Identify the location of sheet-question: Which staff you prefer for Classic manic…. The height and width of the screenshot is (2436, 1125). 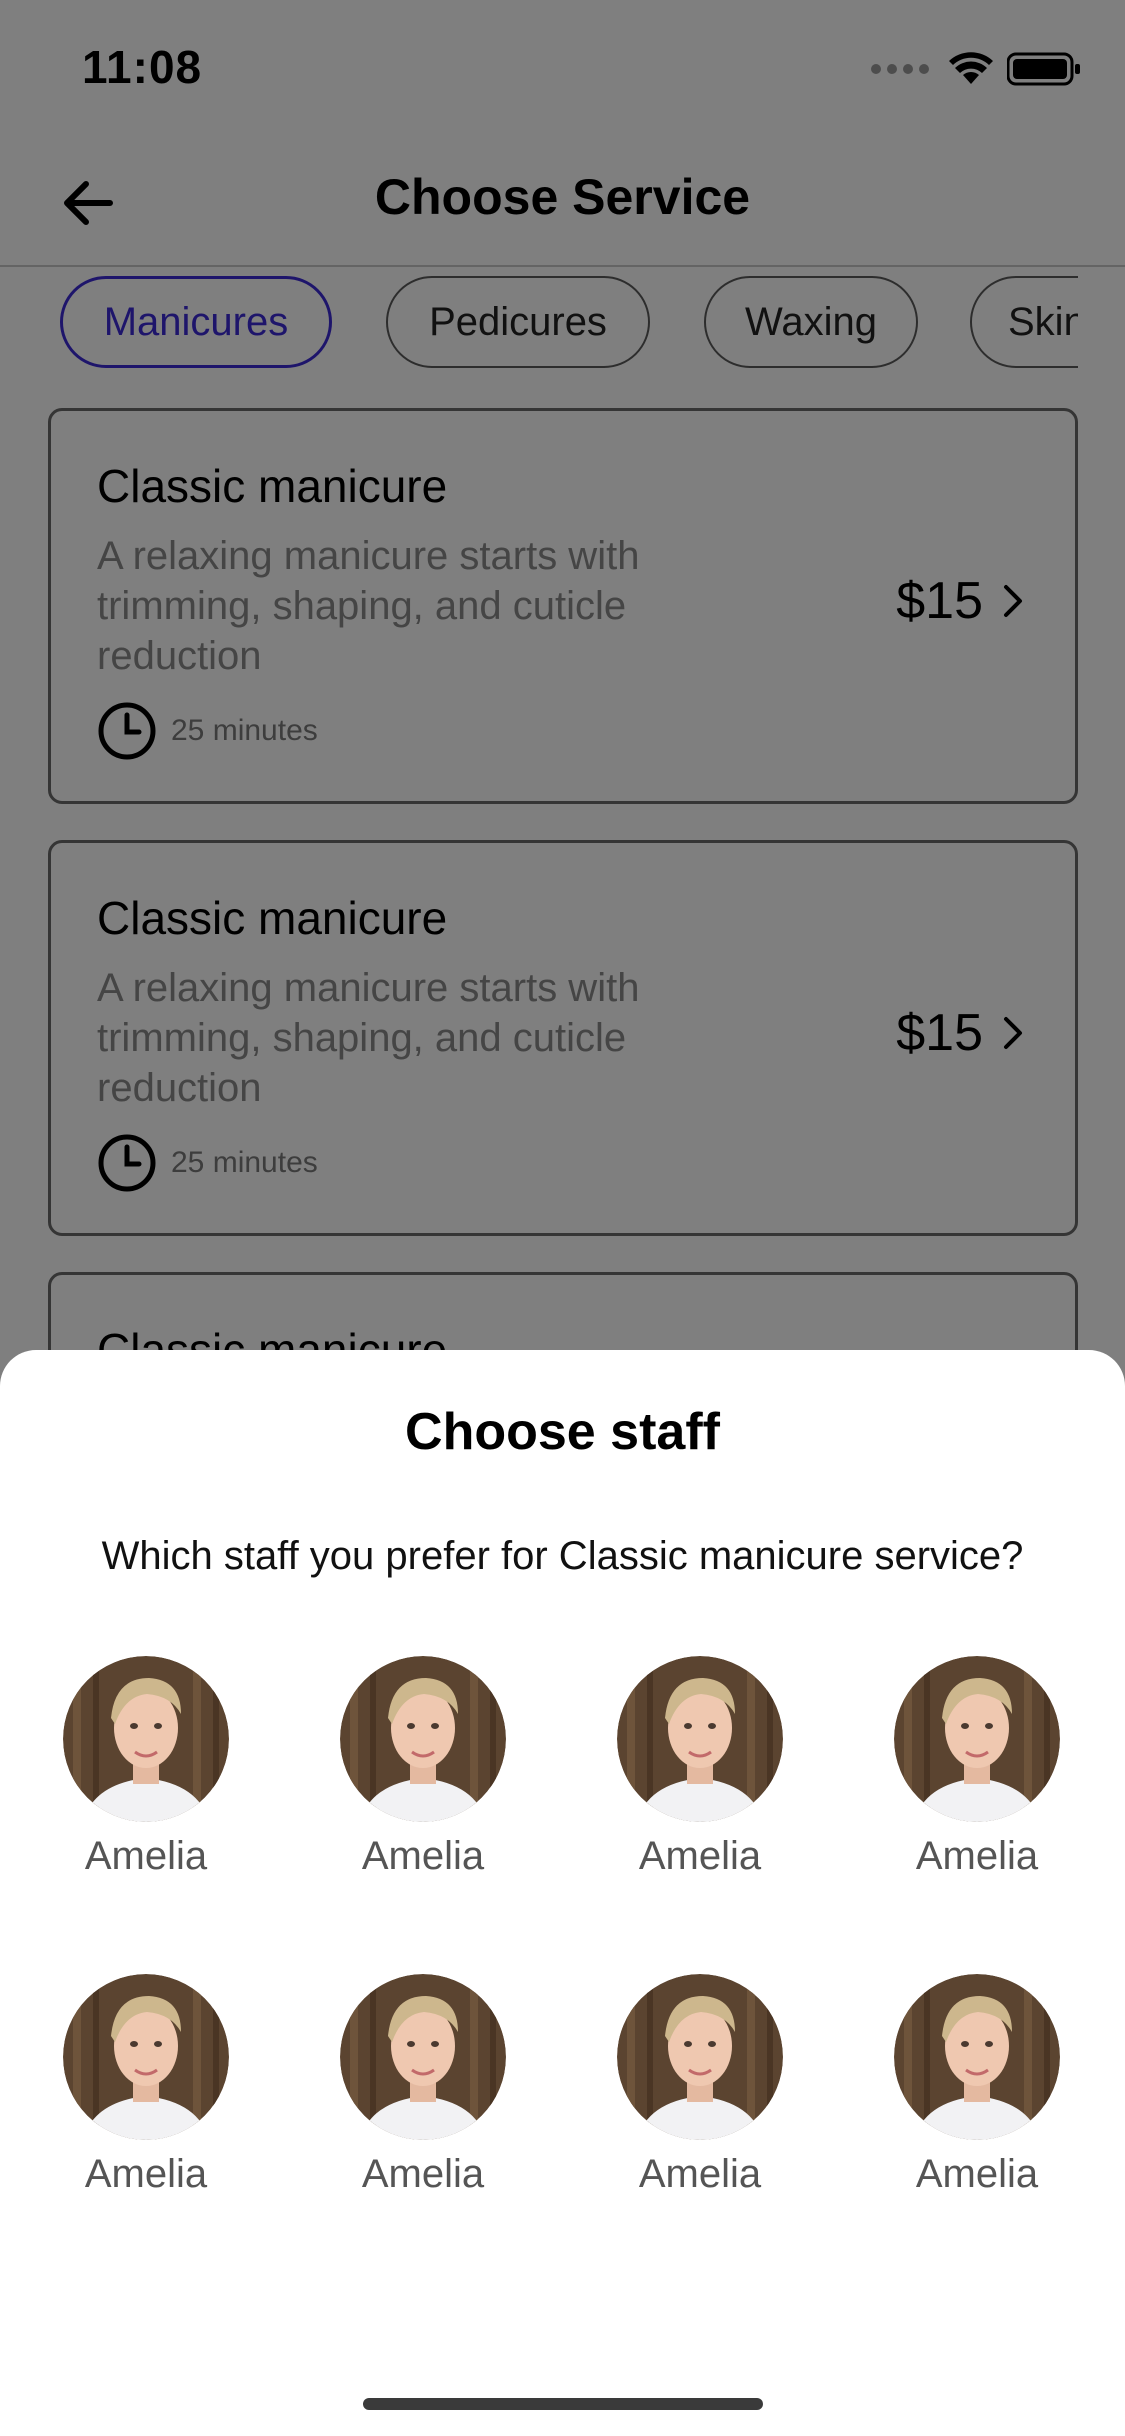
(562, 1556).